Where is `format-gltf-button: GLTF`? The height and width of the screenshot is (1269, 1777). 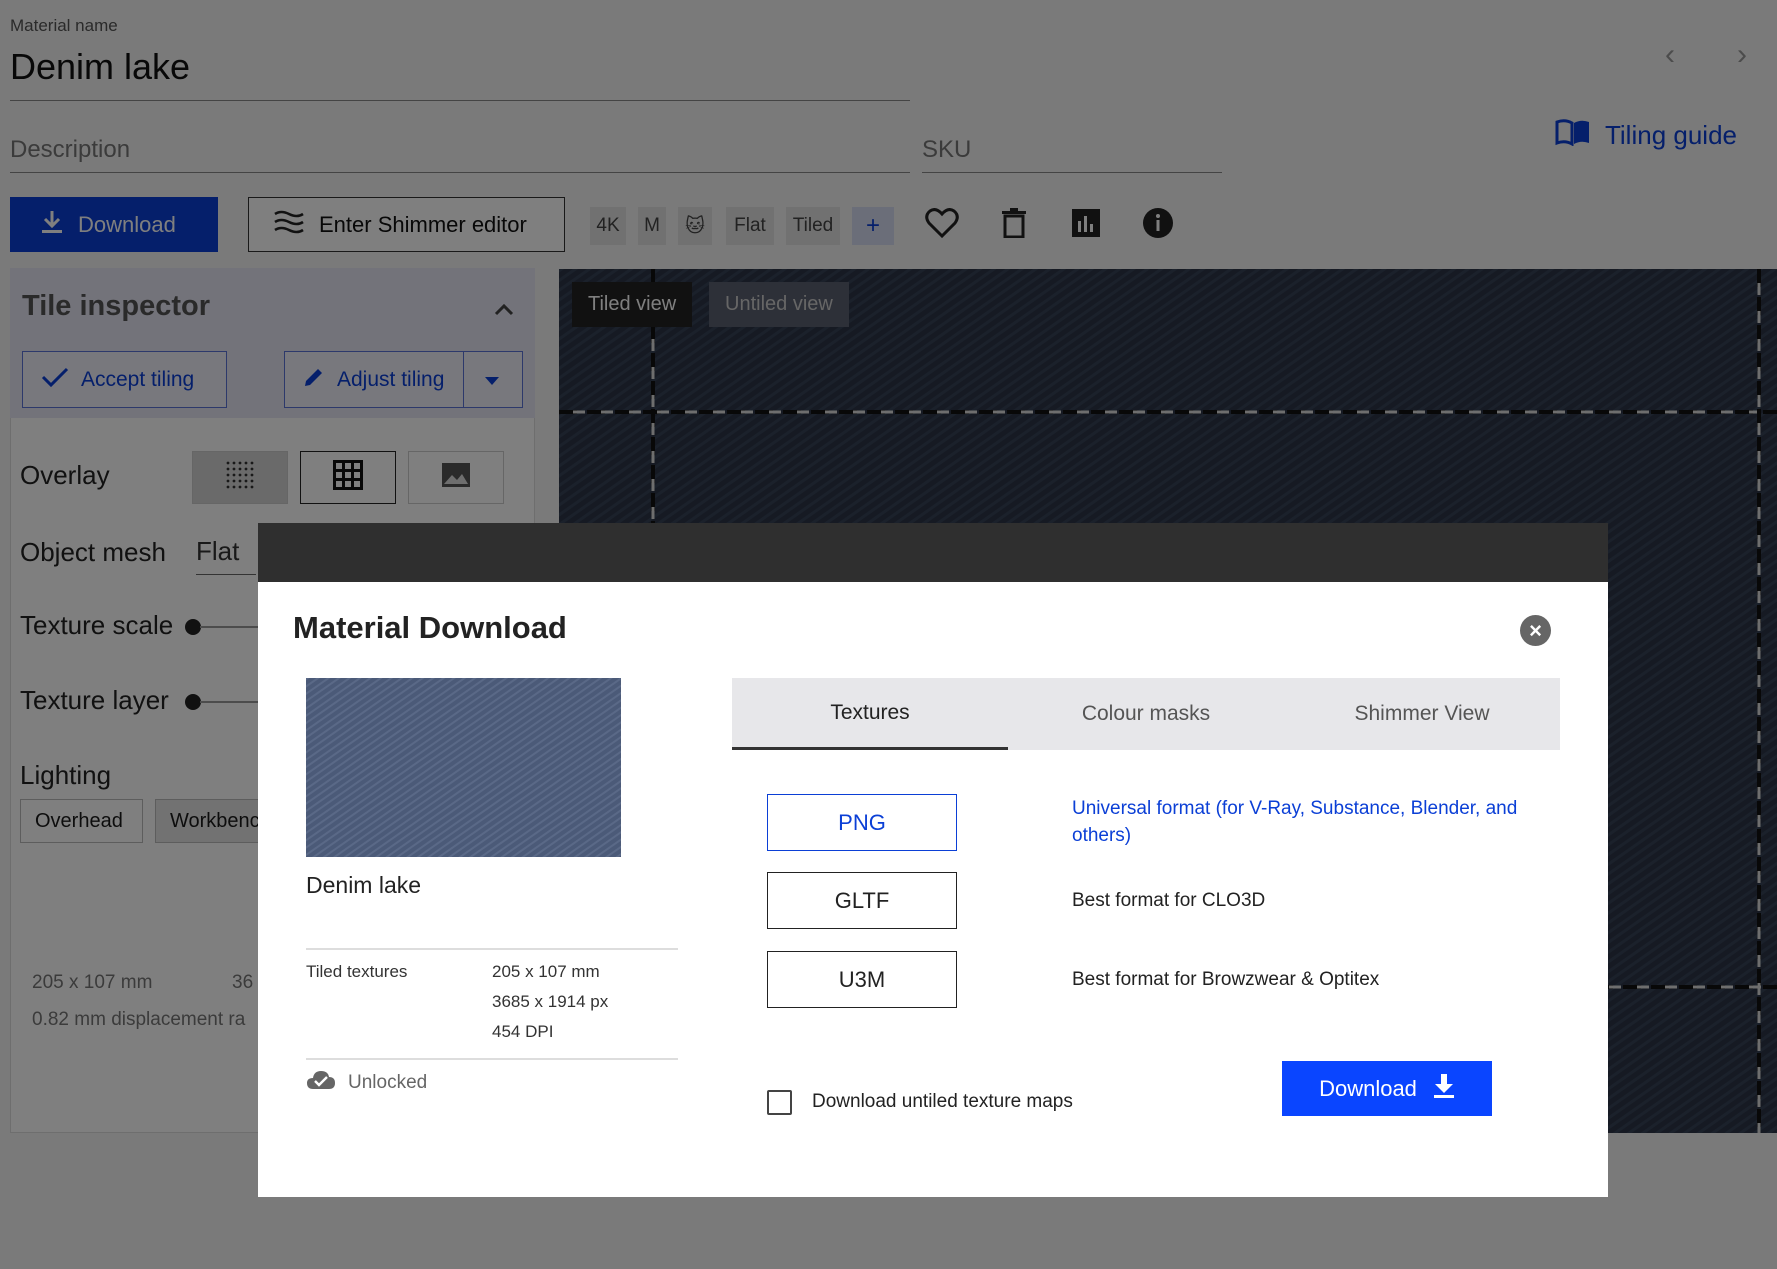 format-gltf-button: GLTF is located at coordinates (862, 900).